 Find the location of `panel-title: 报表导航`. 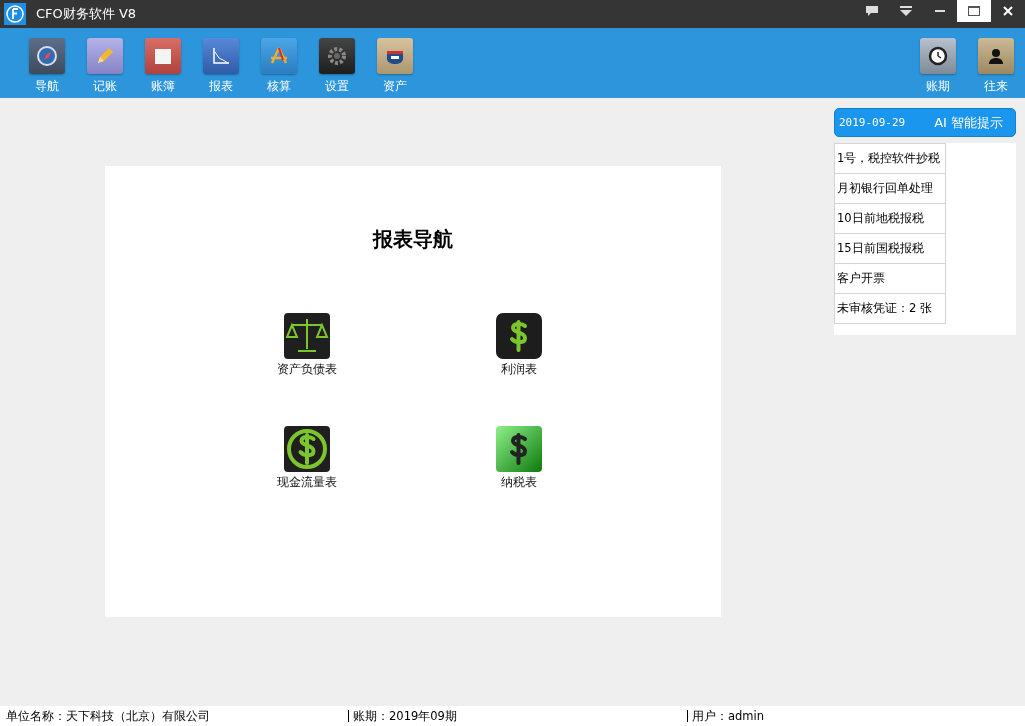

panel-title: 报表导航 is located at coordinates (413, 239).